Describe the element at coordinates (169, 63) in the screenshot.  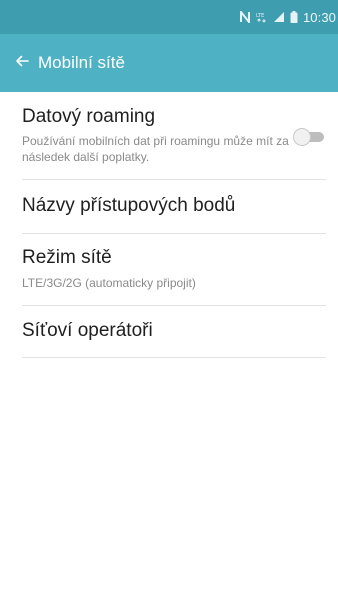
I see `action-bar: Mobilní sítě` at that location.